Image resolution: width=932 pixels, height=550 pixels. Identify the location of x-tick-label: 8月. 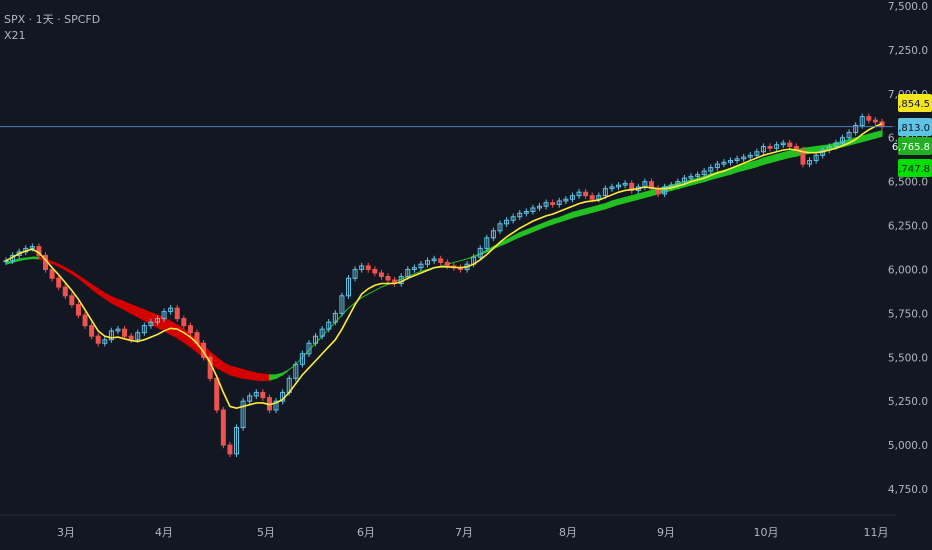
(568, 532).